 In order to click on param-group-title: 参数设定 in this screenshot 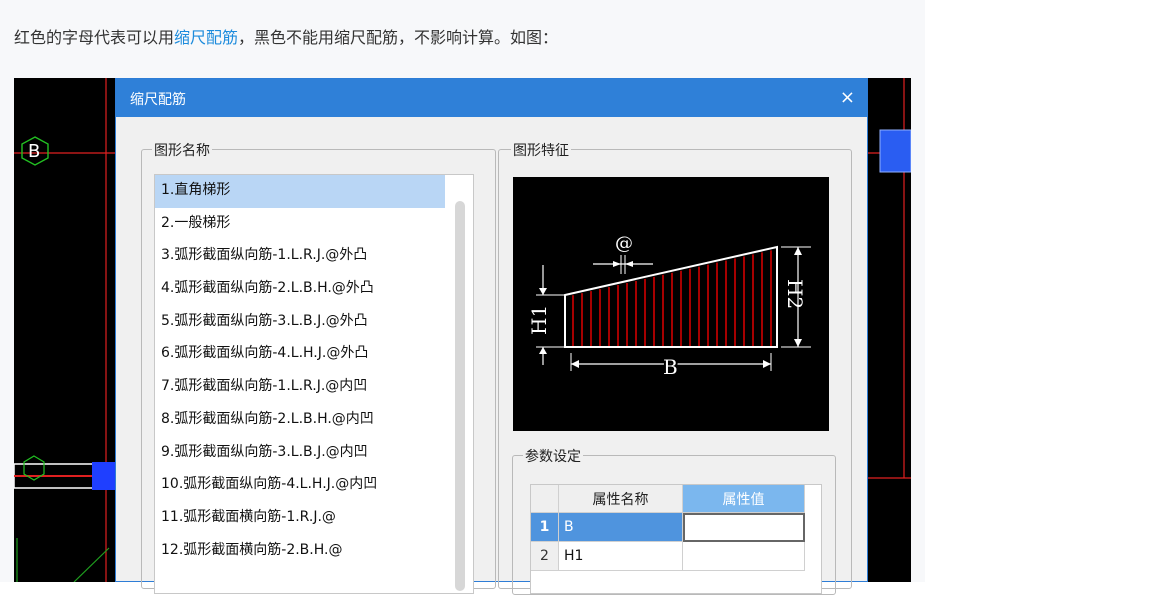, I will do `click(553, 456)`.